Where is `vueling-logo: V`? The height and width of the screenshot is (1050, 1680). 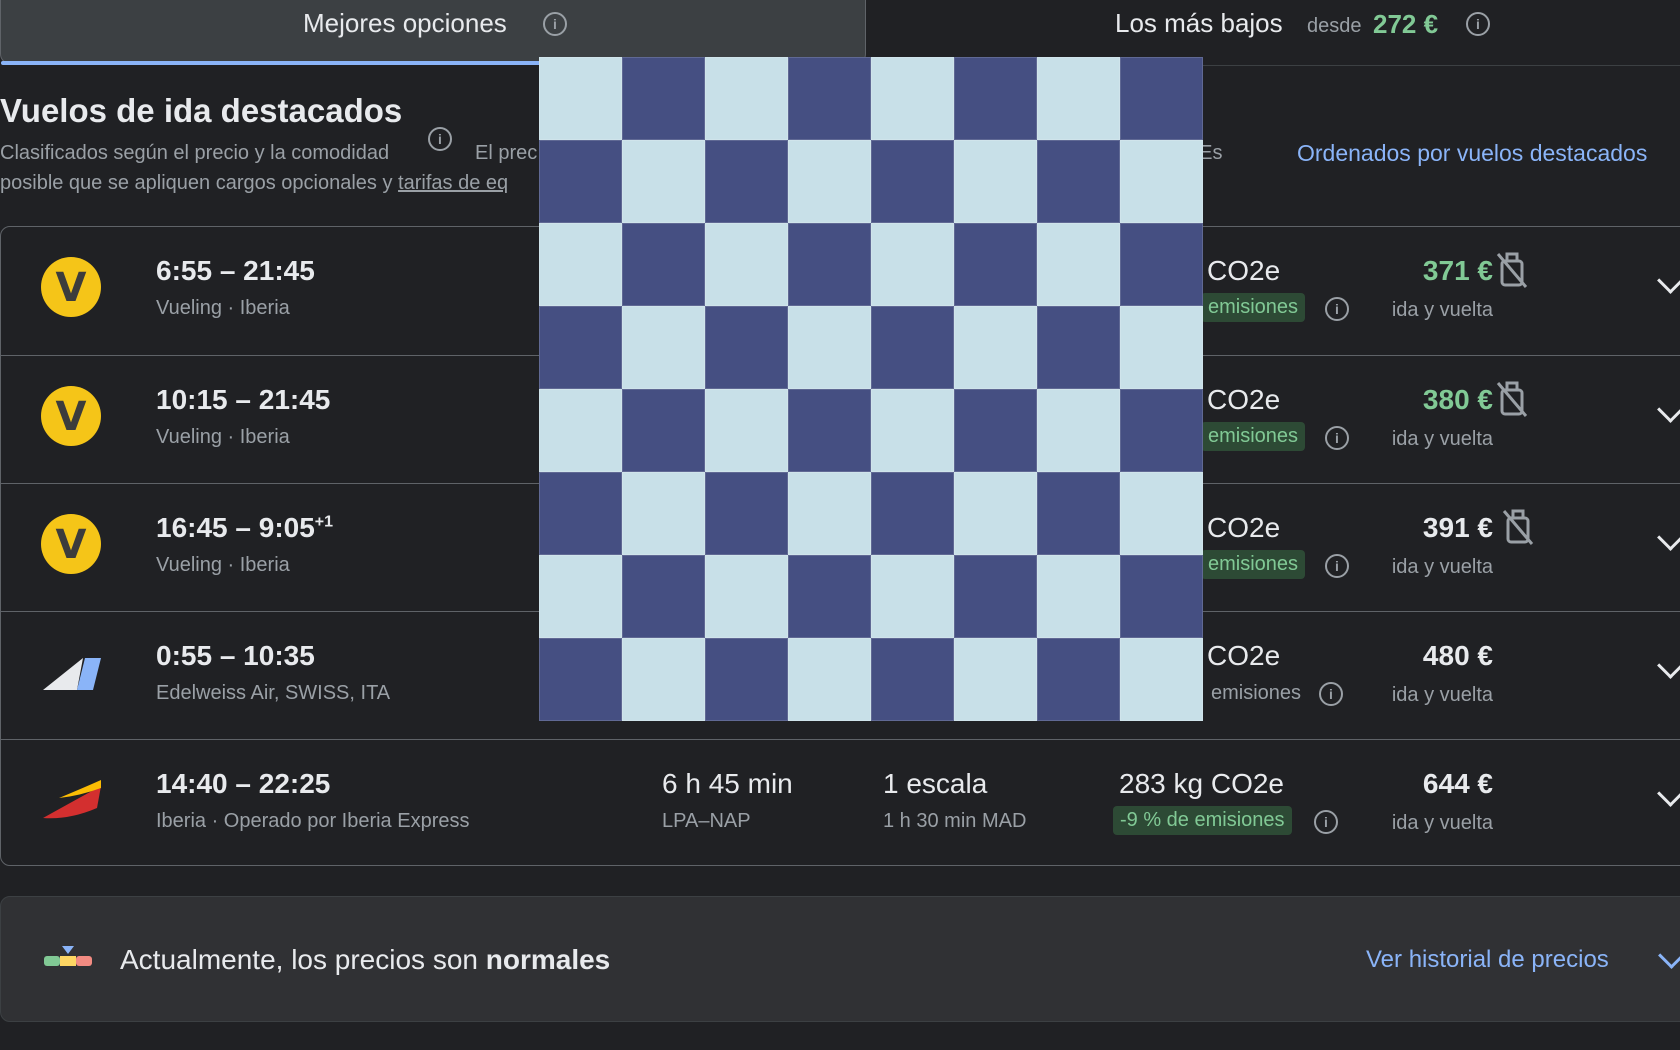 vueling-logo: V is located at coordinates (71, 544).